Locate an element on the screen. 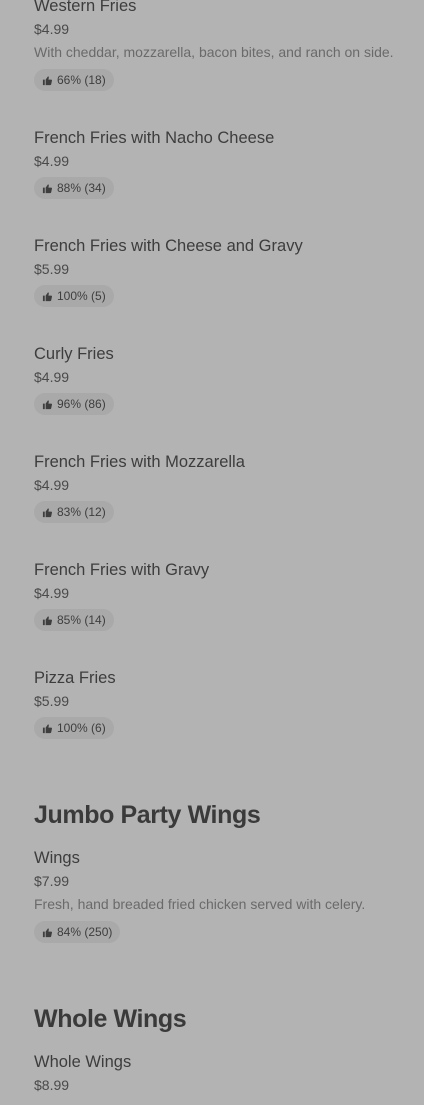 The image size is (424, 1105). rating-badge: 88% (34) is located at coordinates (74, 188).